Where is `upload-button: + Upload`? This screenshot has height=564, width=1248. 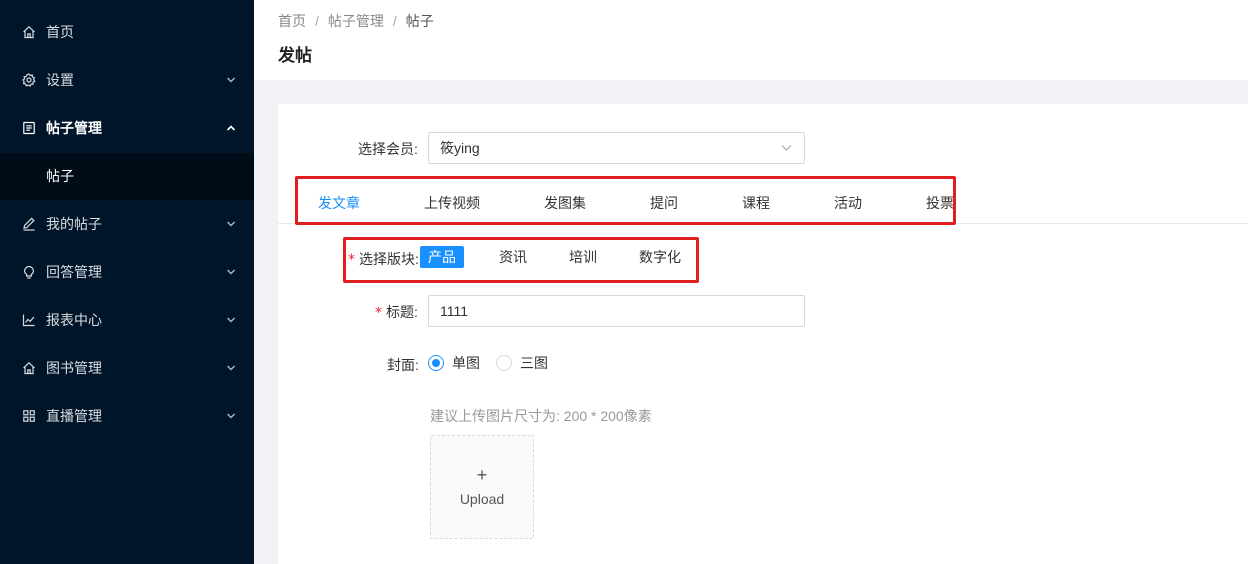
upload-button: + Upload is located at coordinates (482, 487).